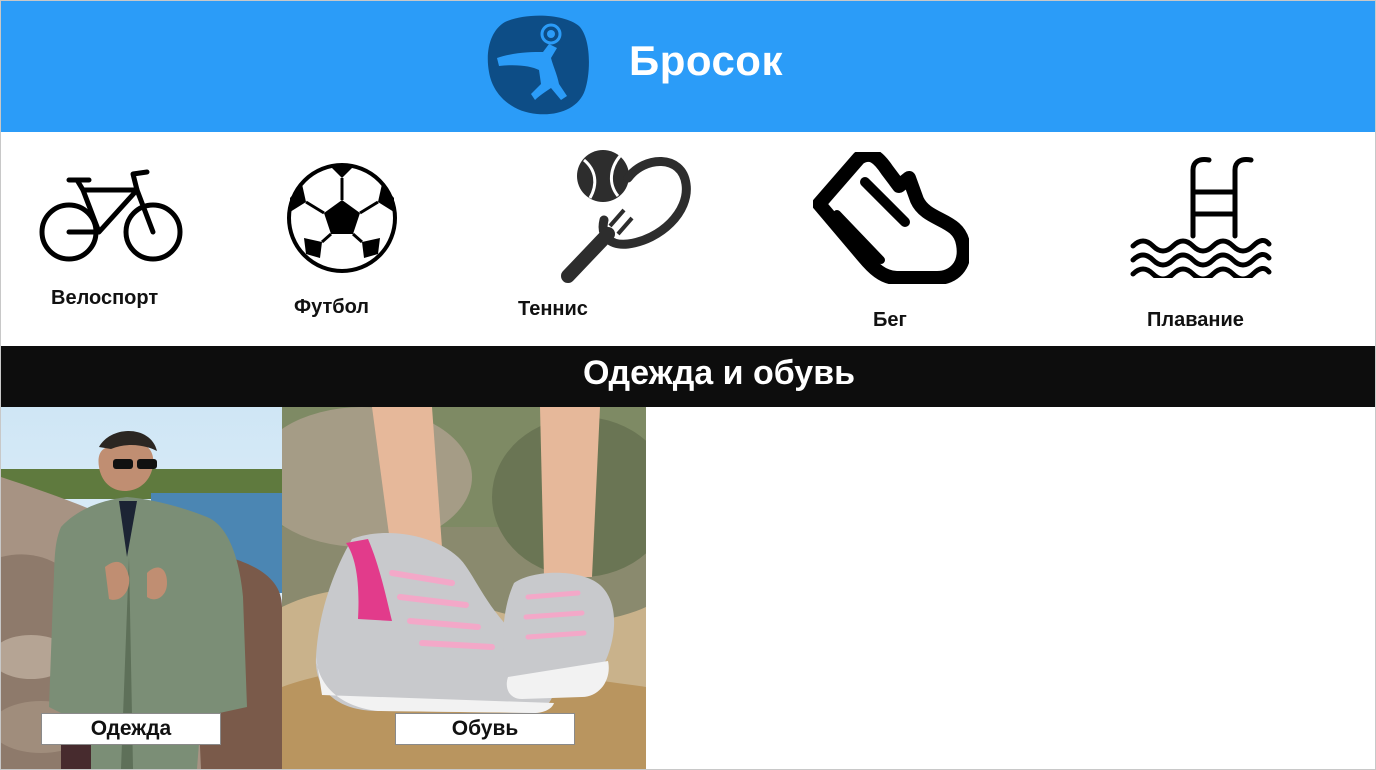 The width and height of the screenshot is (1376, 770). What do you see at coordinates (891, 218) in the screenshot?
I see `running-shoe-icon` at bounding box center [891, 218].